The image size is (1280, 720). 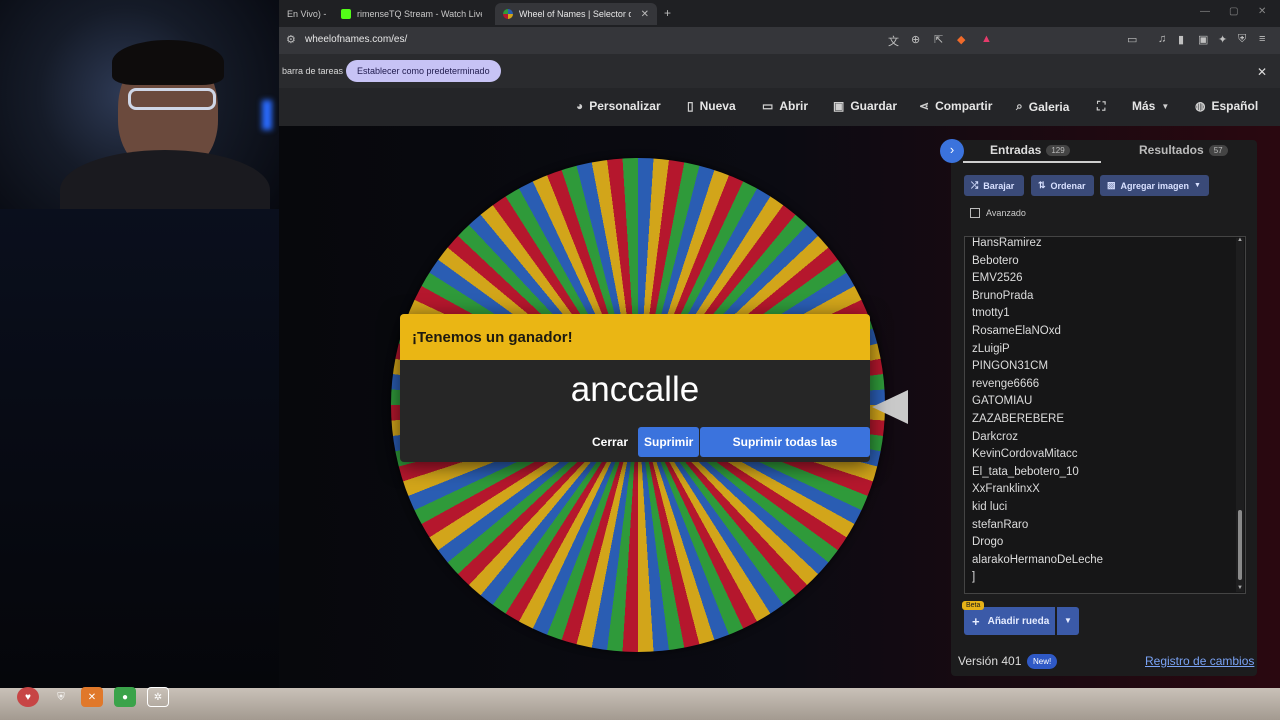 I want to click on nav-open: ▭ Abrir, so click(x=785, y=106).